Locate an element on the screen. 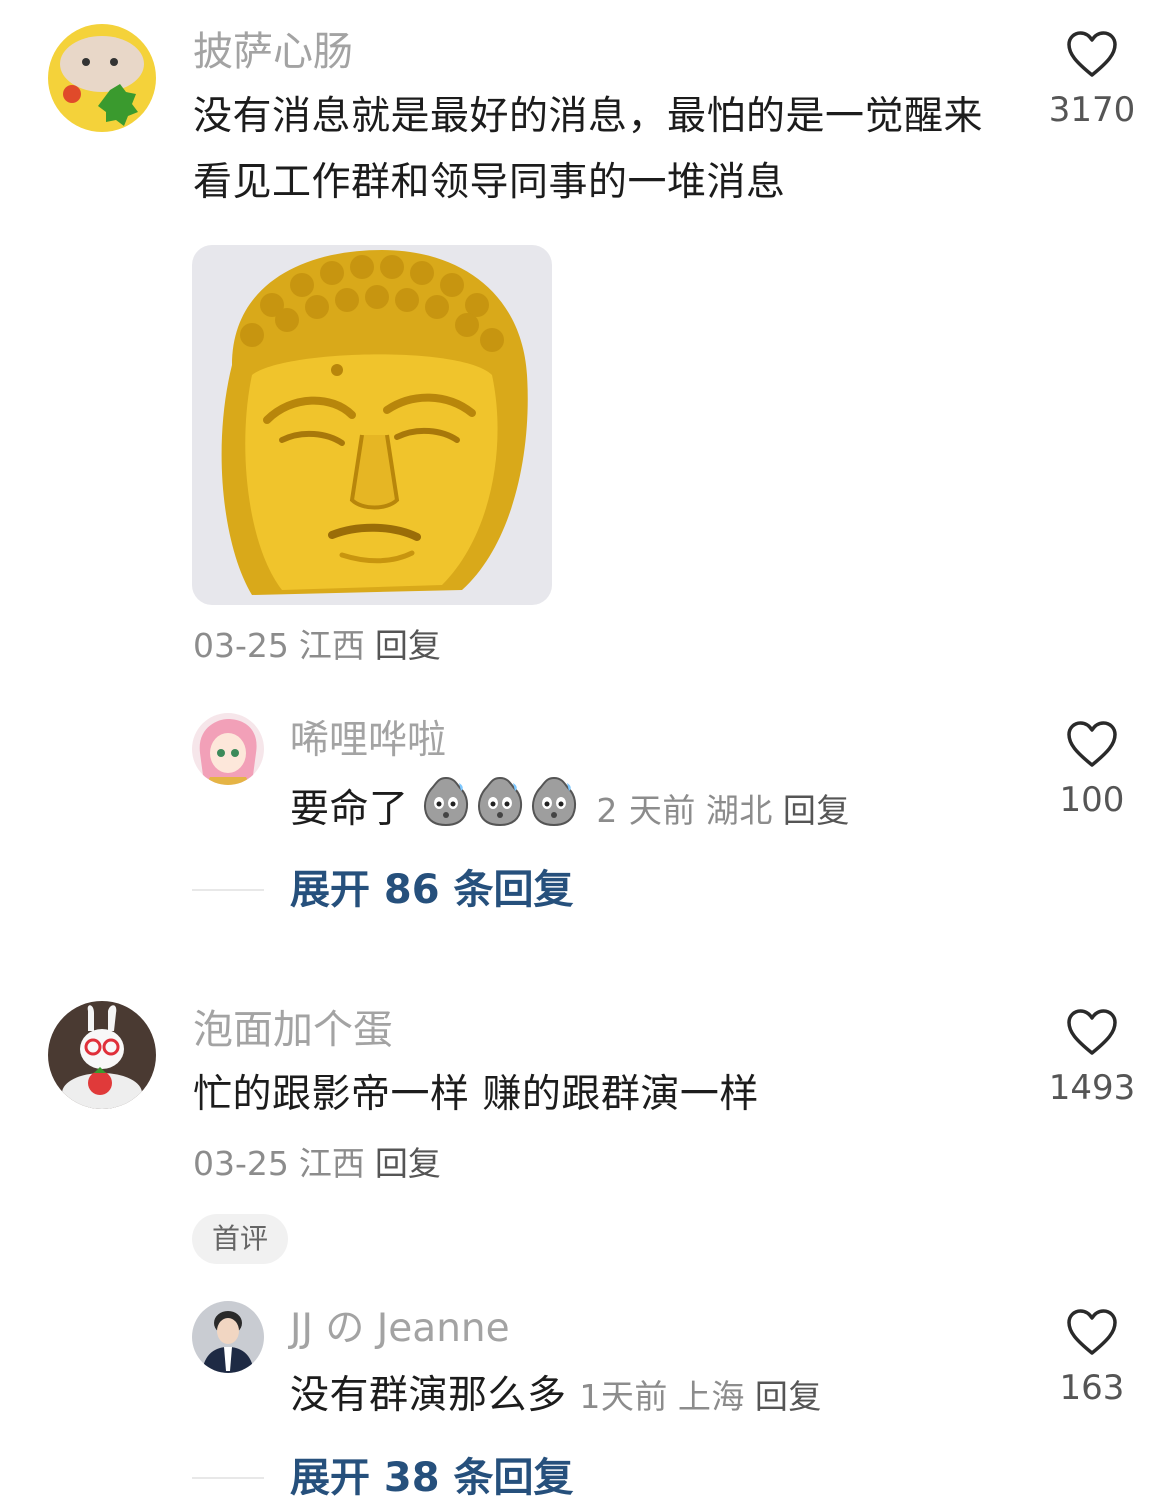  comment-image is located at coordinates (372, 425).